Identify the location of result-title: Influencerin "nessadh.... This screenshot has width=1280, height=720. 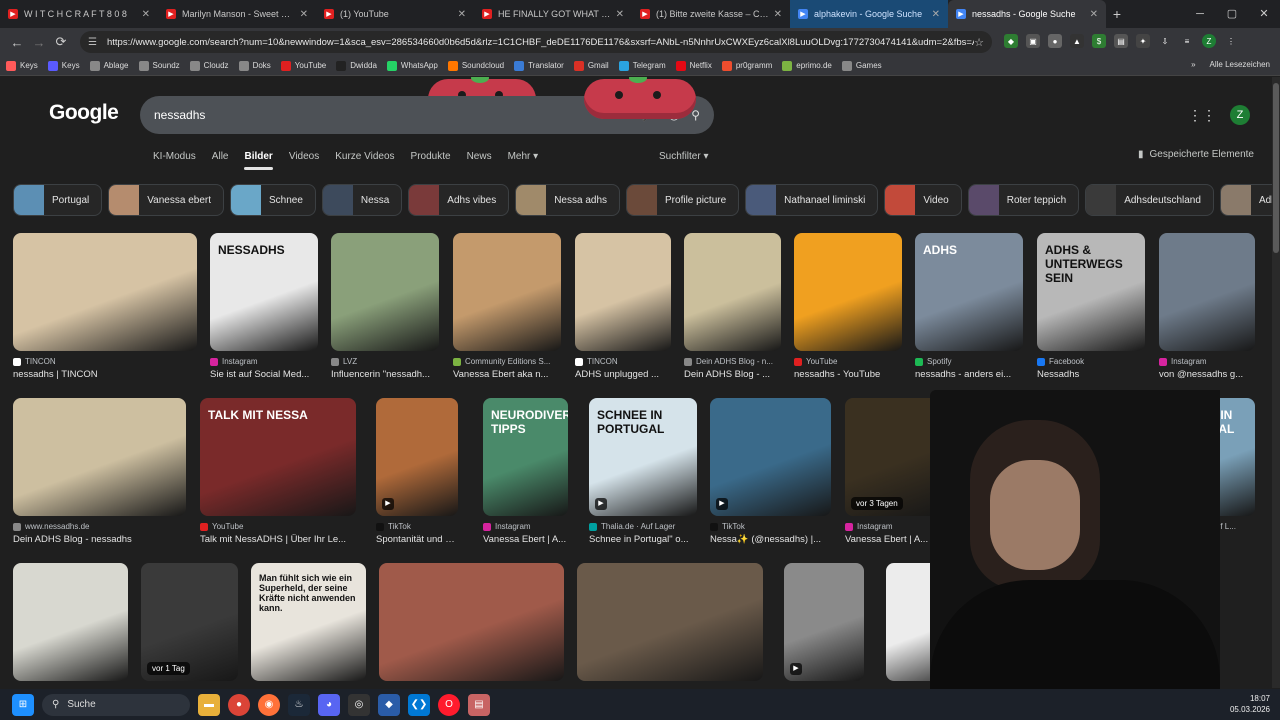
(385, 374).